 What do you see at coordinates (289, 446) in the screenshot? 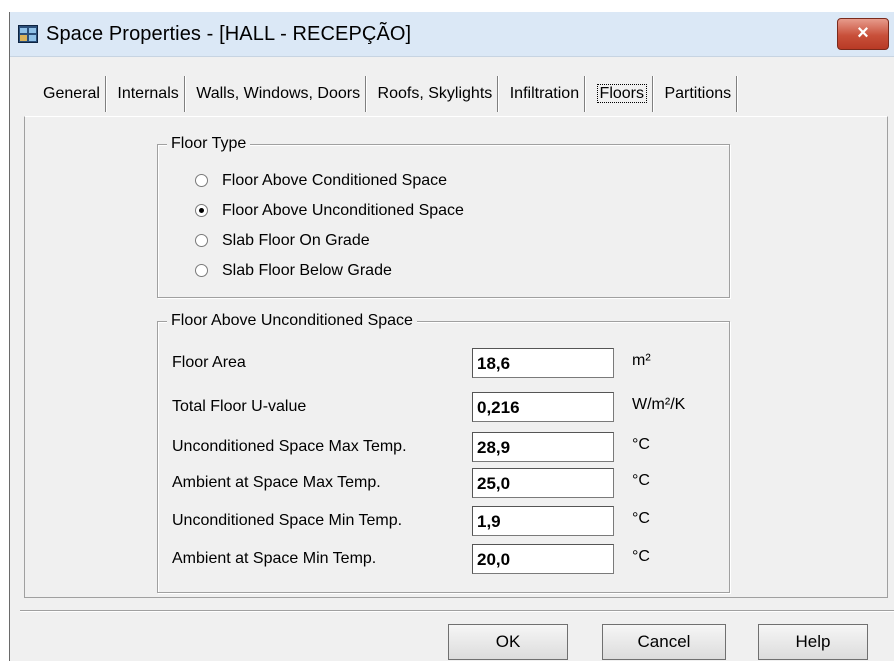
I see `uncond-max-temp-label: Unconditioned Space Max Temp.` at bounding box center [289, 446].